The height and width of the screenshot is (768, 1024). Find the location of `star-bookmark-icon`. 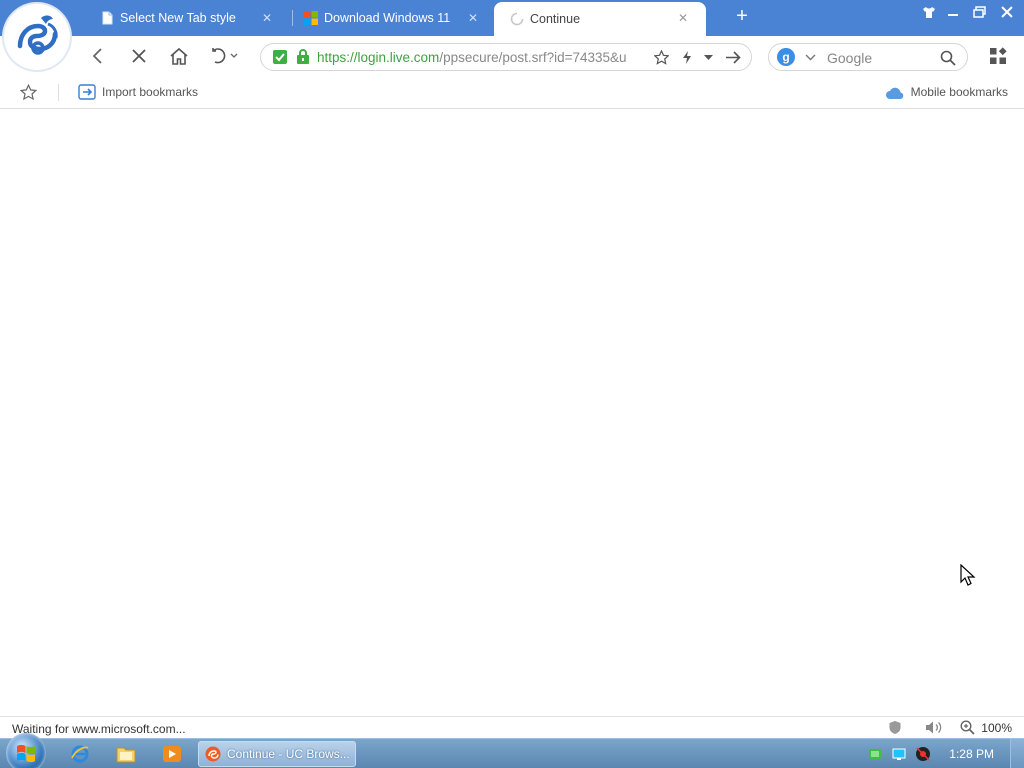

star-bookmark-icon is located at coordinates (661, 57).